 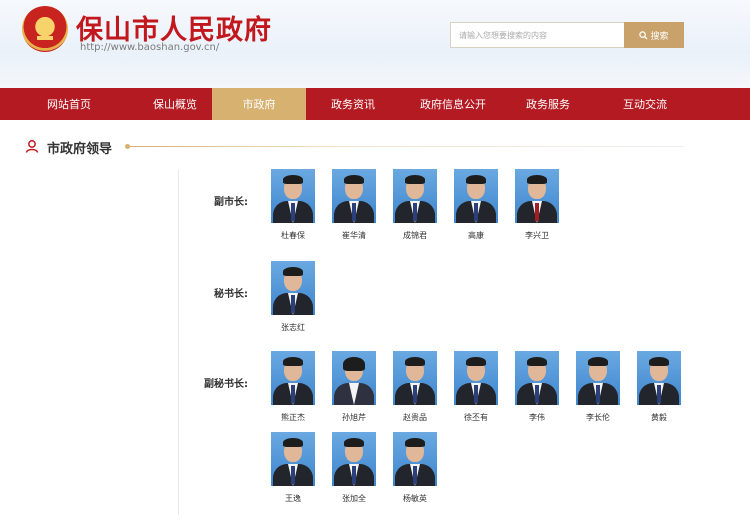 I want to click on role-label-vice-mayor: 副市长:, so click(x=231, y=202).